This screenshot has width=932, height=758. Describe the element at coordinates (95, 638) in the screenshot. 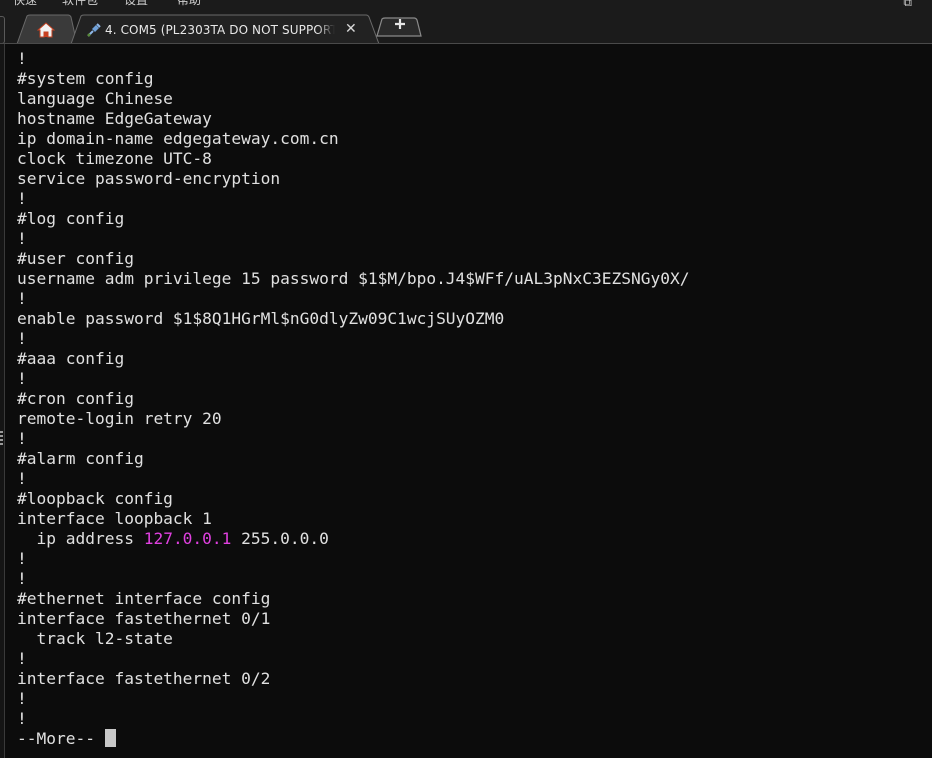

I see `terminal-line: track l2-state` at that location.